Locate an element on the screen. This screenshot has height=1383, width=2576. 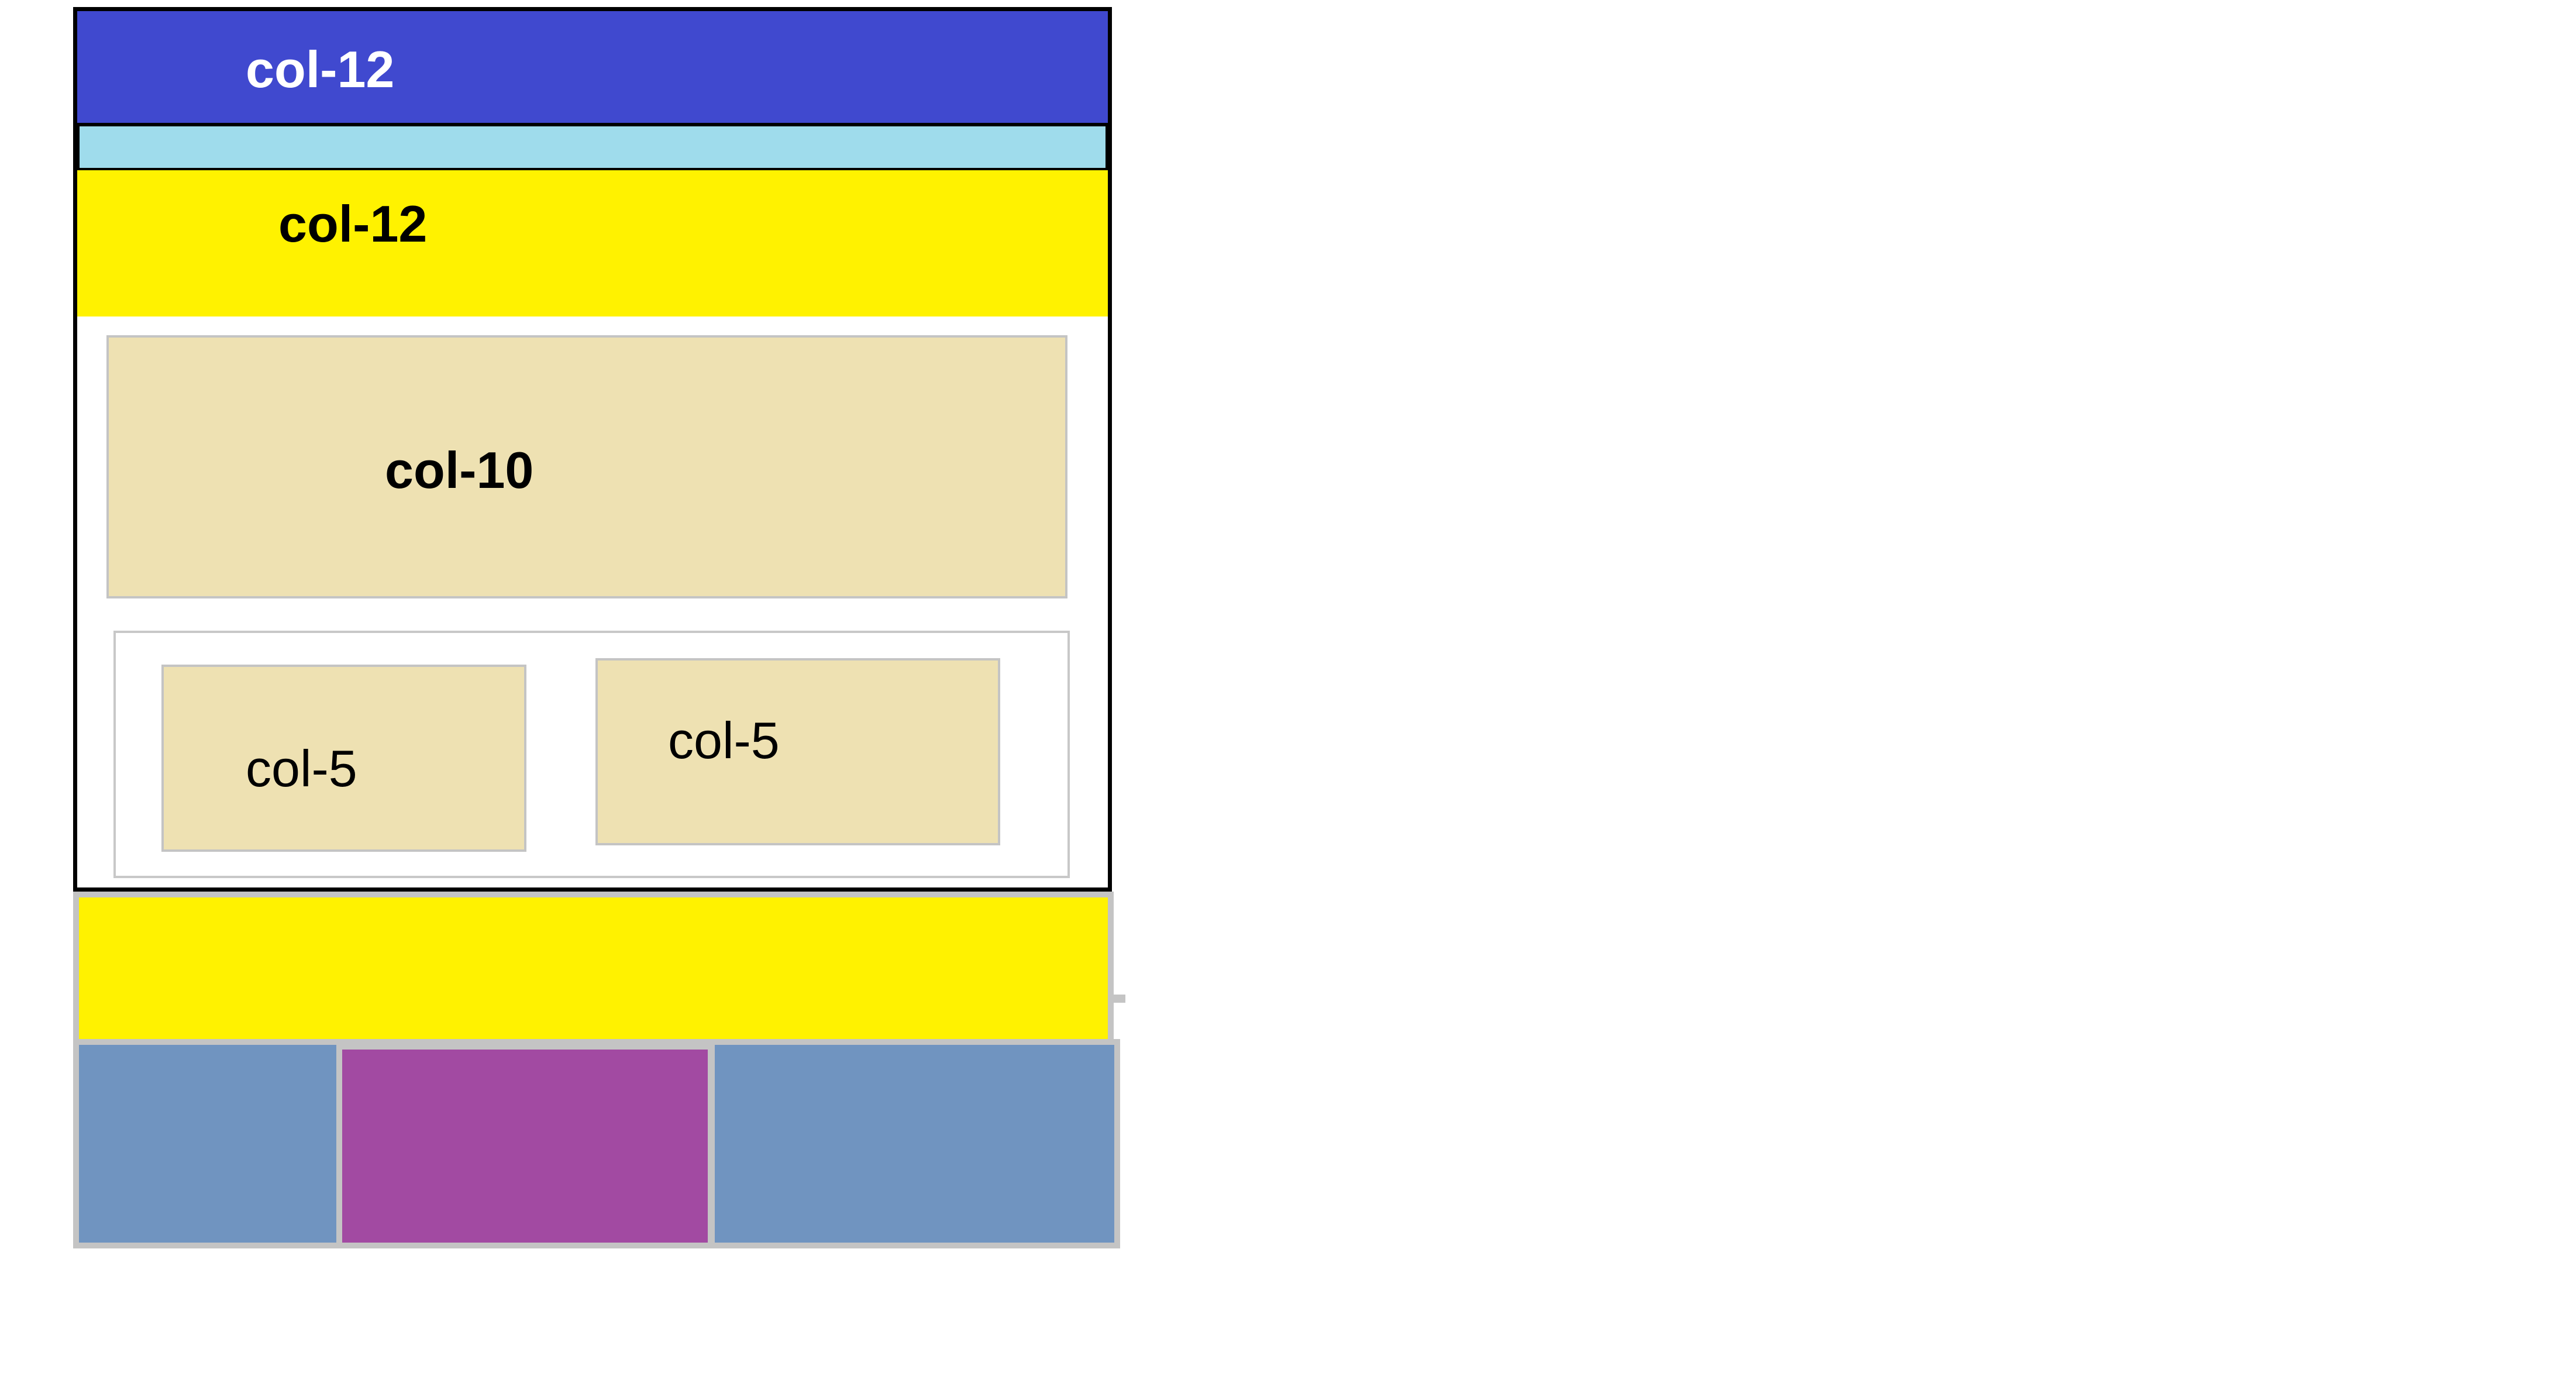
col-10-block: col-10 is located at coordinates (586, 467).